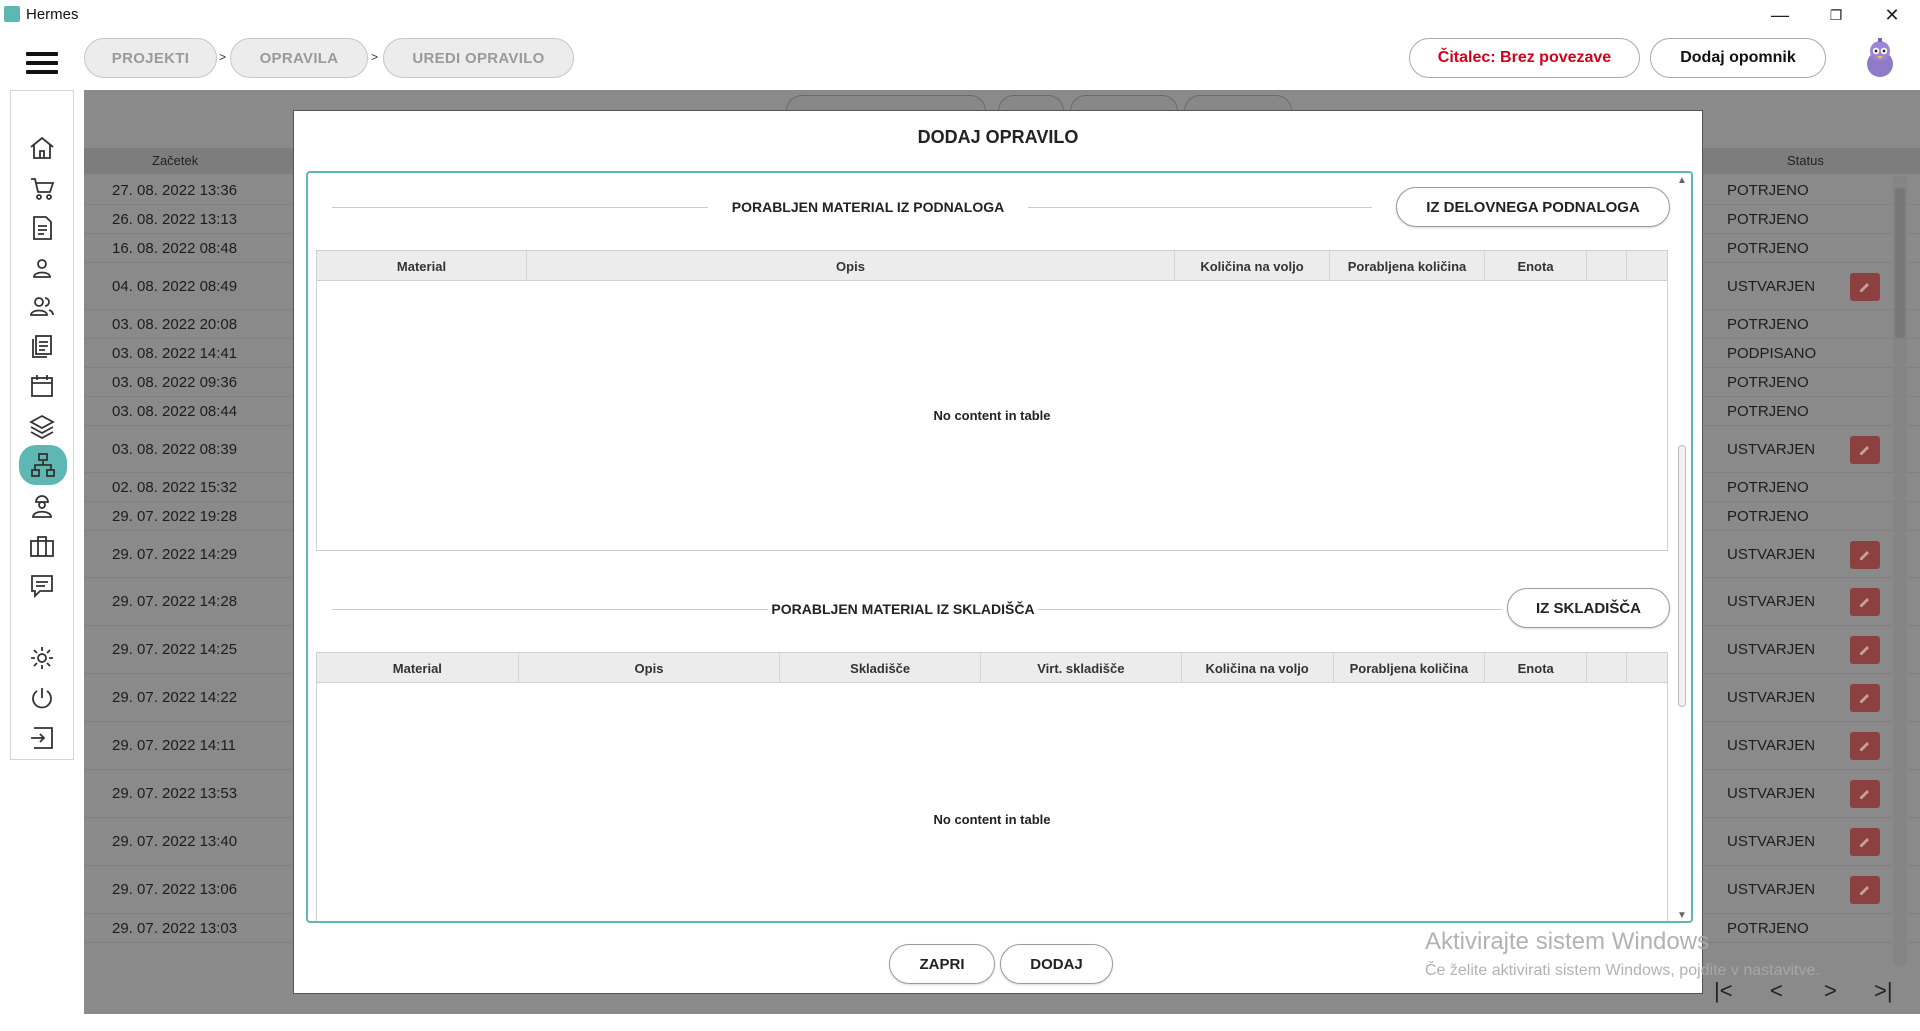 The image size is (1920, 1031). I want to click on bg-row-date: 29. 07. 2022 13:06, so click(175, 889).